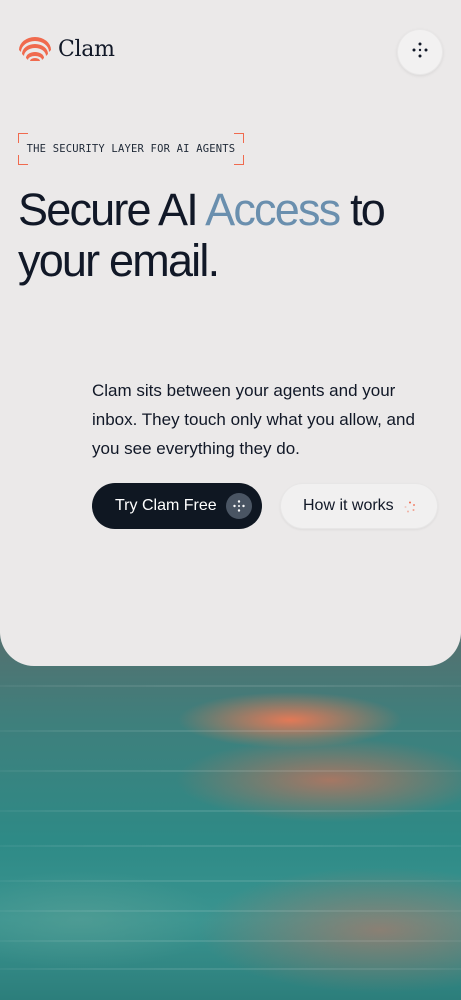 The image size is (461, 1000). I want to click on page-title: Secure AI Access to your email., so click(228, 235).